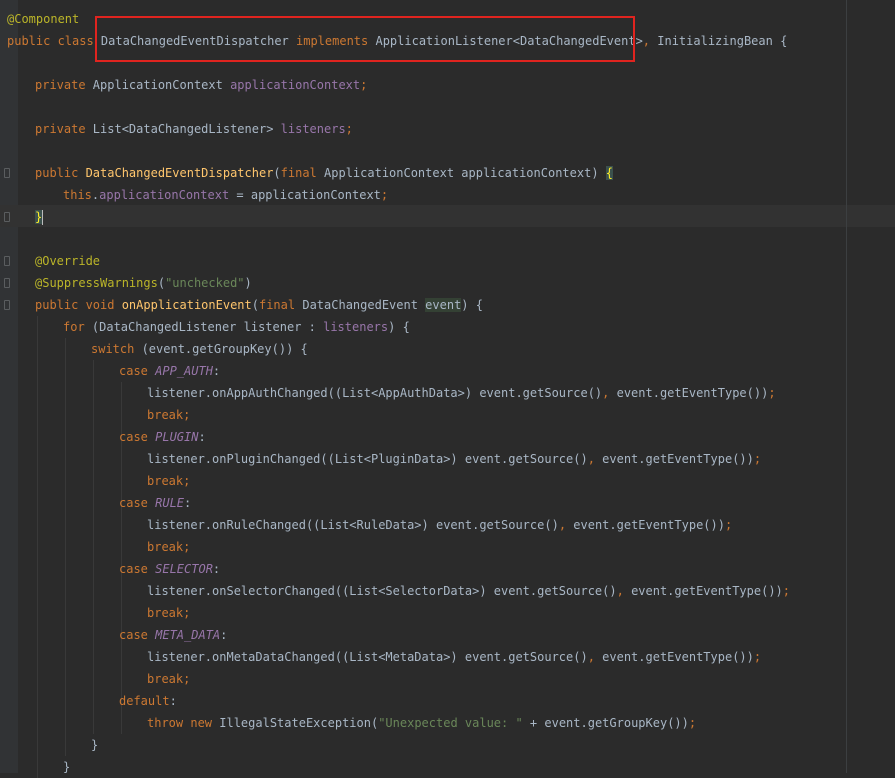 The height and width of the screenshot is (778, 895). I want to click on code-line: case APP_AUTH:, so click(169, 371).